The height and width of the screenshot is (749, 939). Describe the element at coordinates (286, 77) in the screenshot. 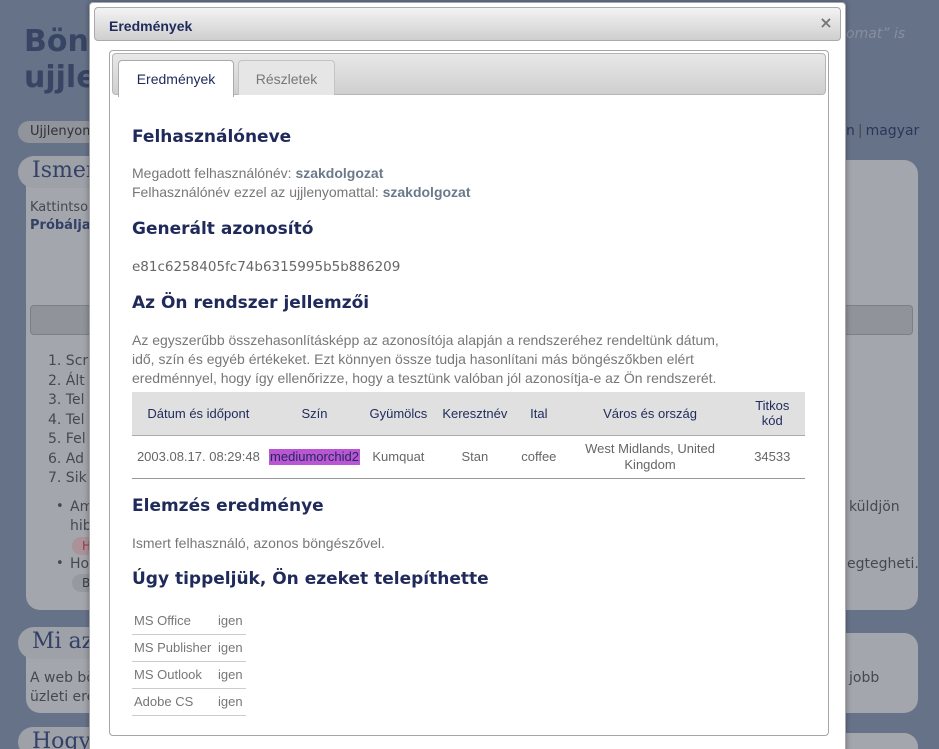

I see `tab-details: Részletek` at that location.